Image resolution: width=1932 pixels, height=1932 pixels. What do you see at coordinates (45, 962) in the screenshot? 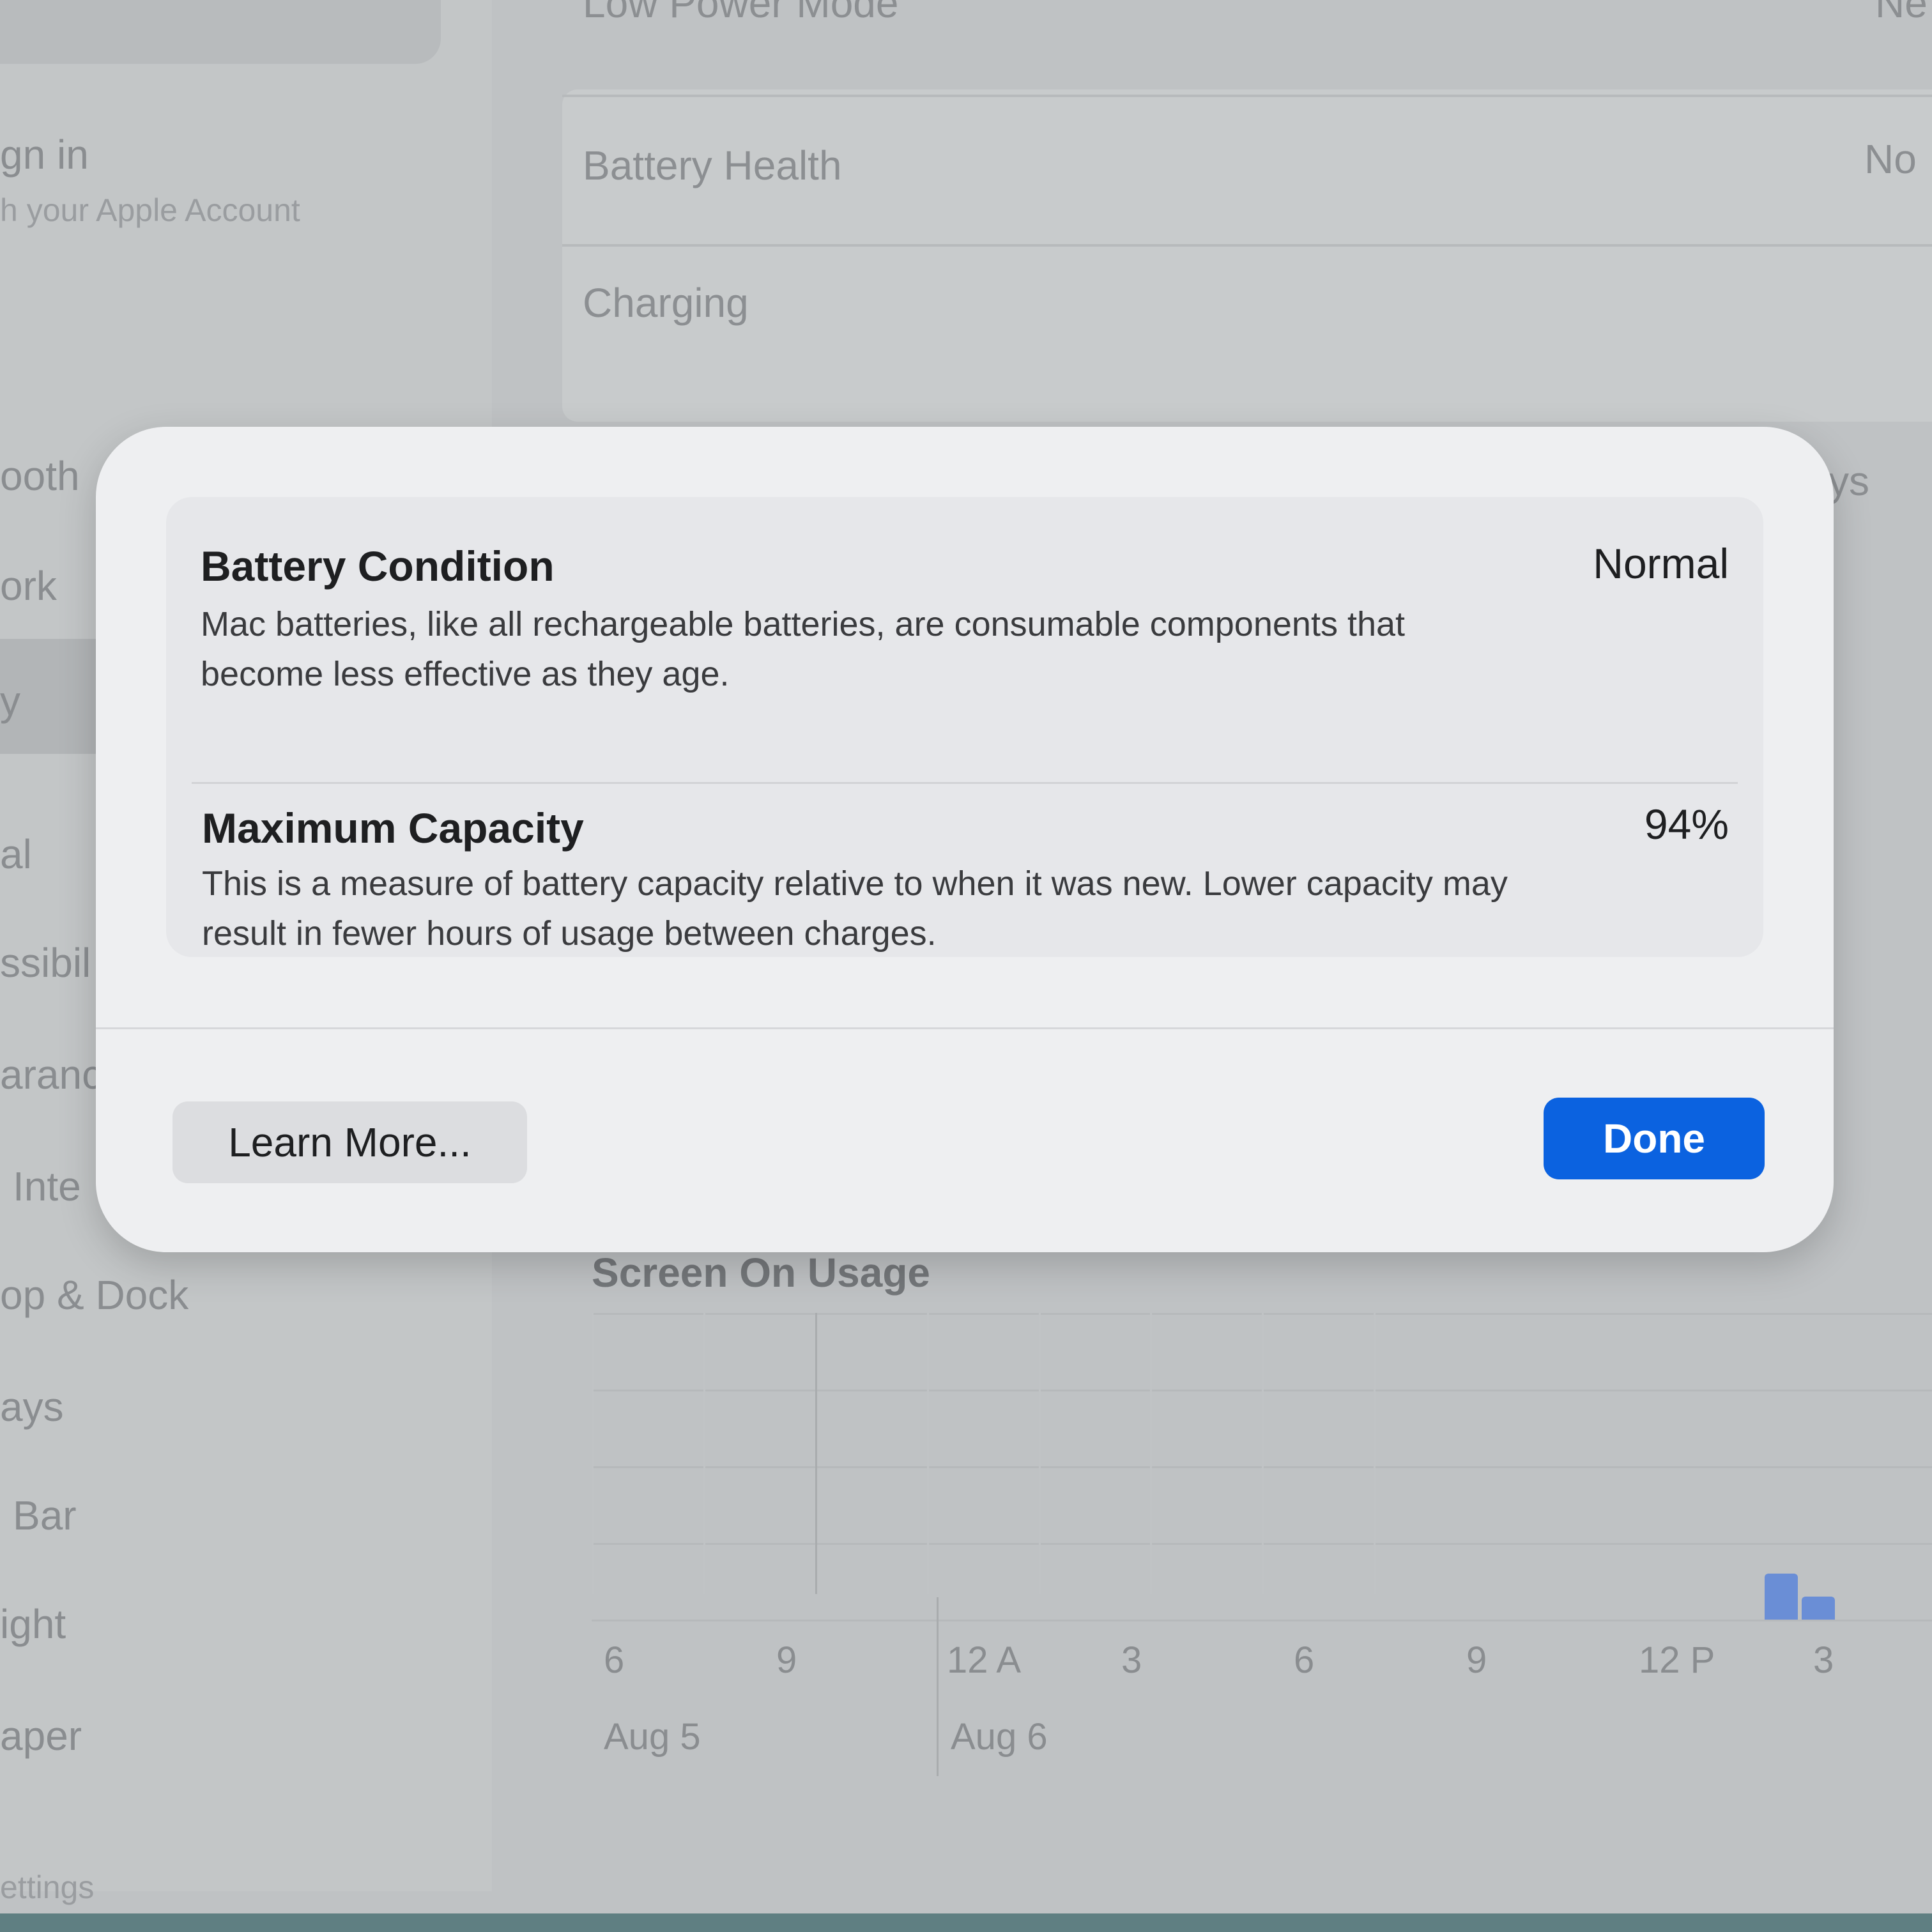
I see `sidebar-item-accessibility: ssibil` at bounding box center [45, 962].